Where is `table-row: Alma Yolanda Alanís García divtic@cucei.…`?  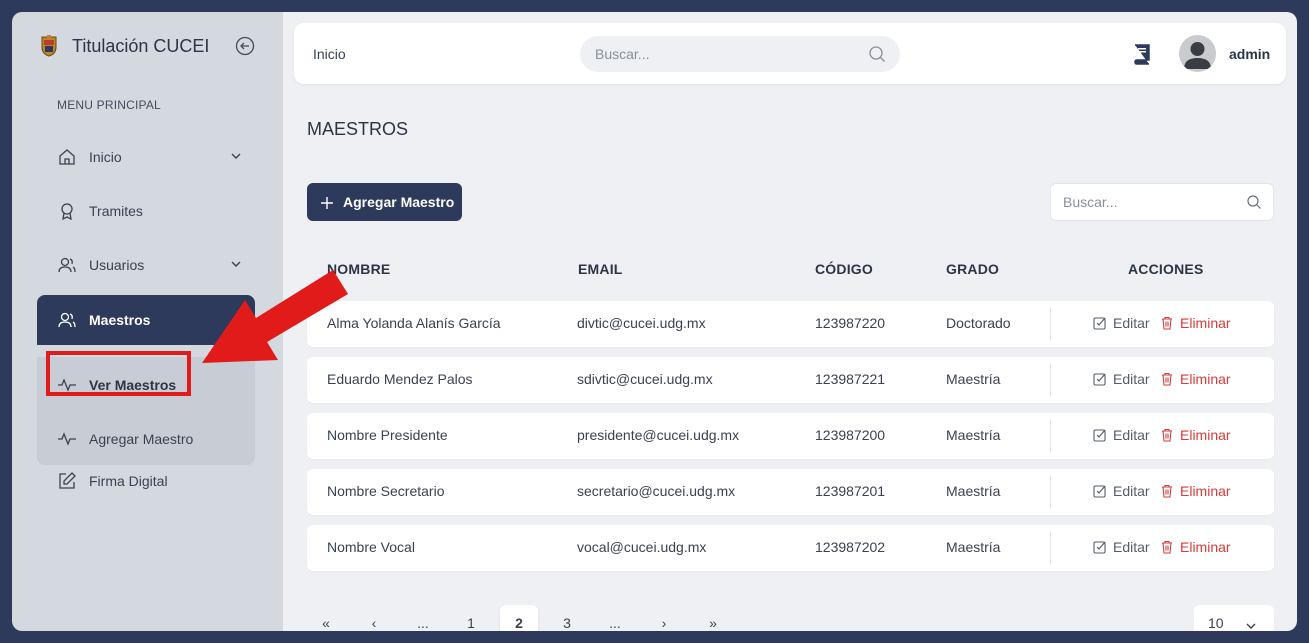
table-row: Alma Yolanda Alanís García divtic@cucei.… is located at coordinates (790, 324).